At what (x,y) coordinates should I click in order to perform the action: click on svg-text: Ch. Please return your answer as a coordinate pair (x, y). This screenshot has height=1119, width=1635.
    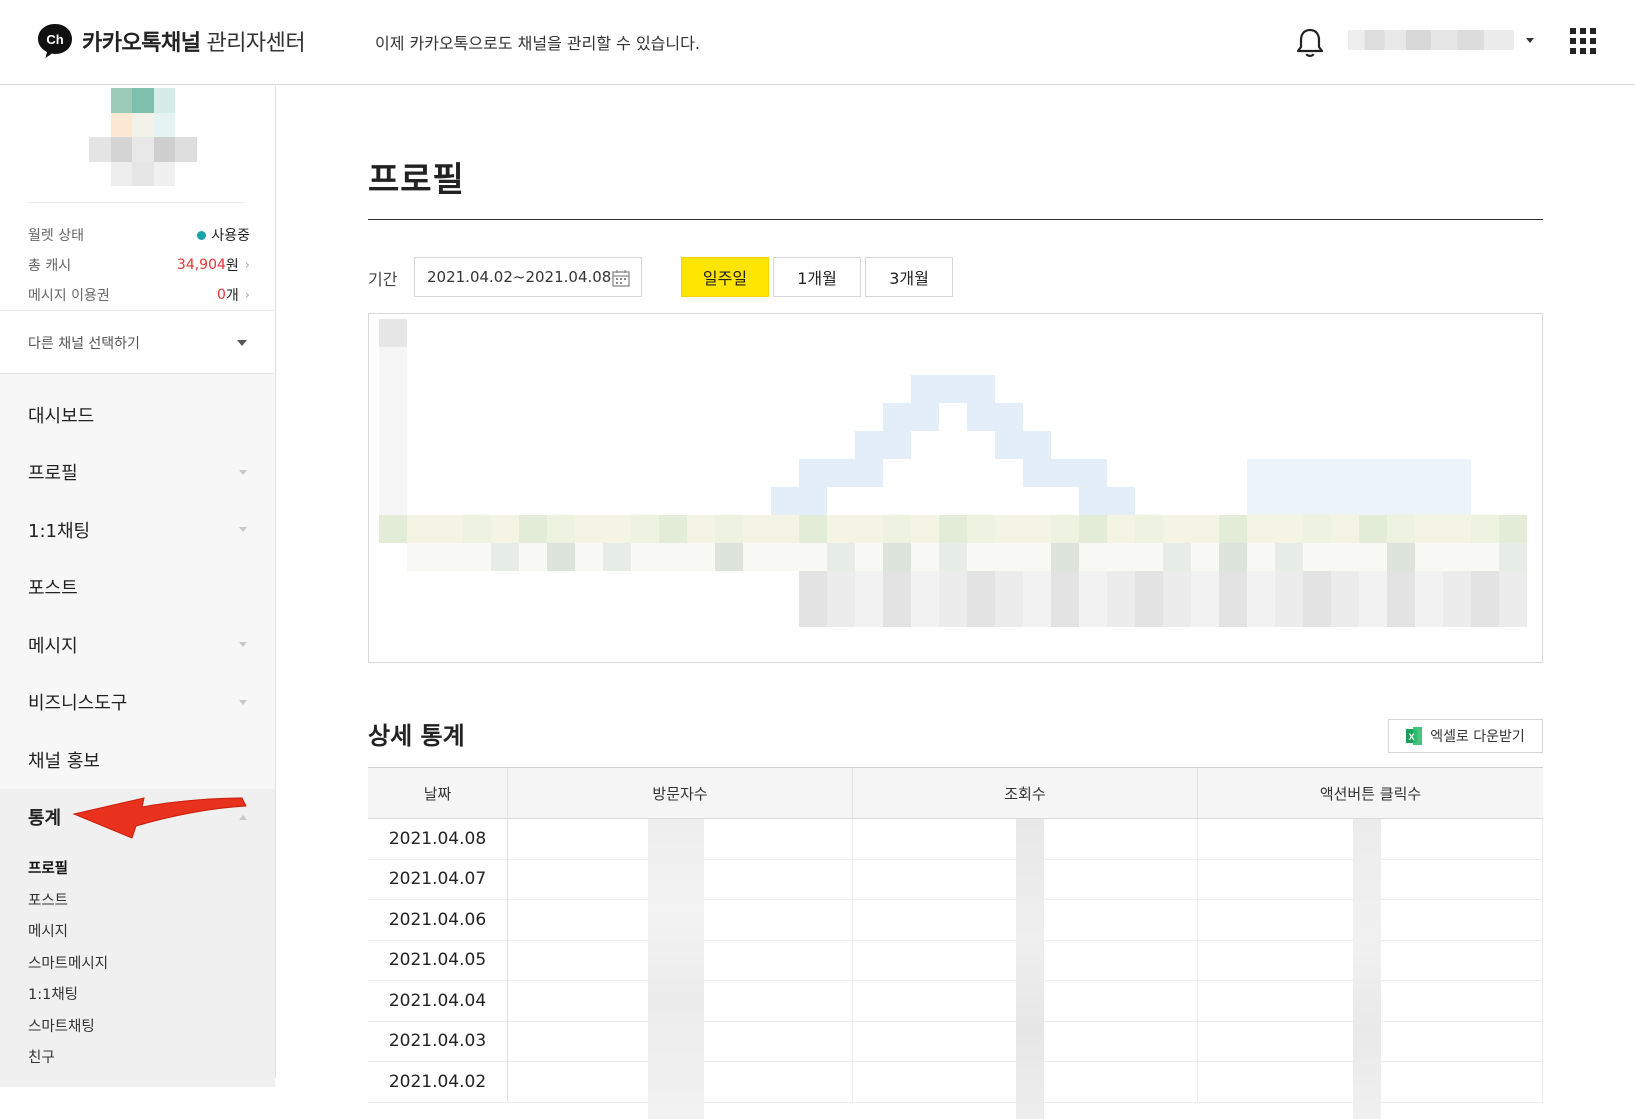
    Looking at the image, I should click on (54, 39).